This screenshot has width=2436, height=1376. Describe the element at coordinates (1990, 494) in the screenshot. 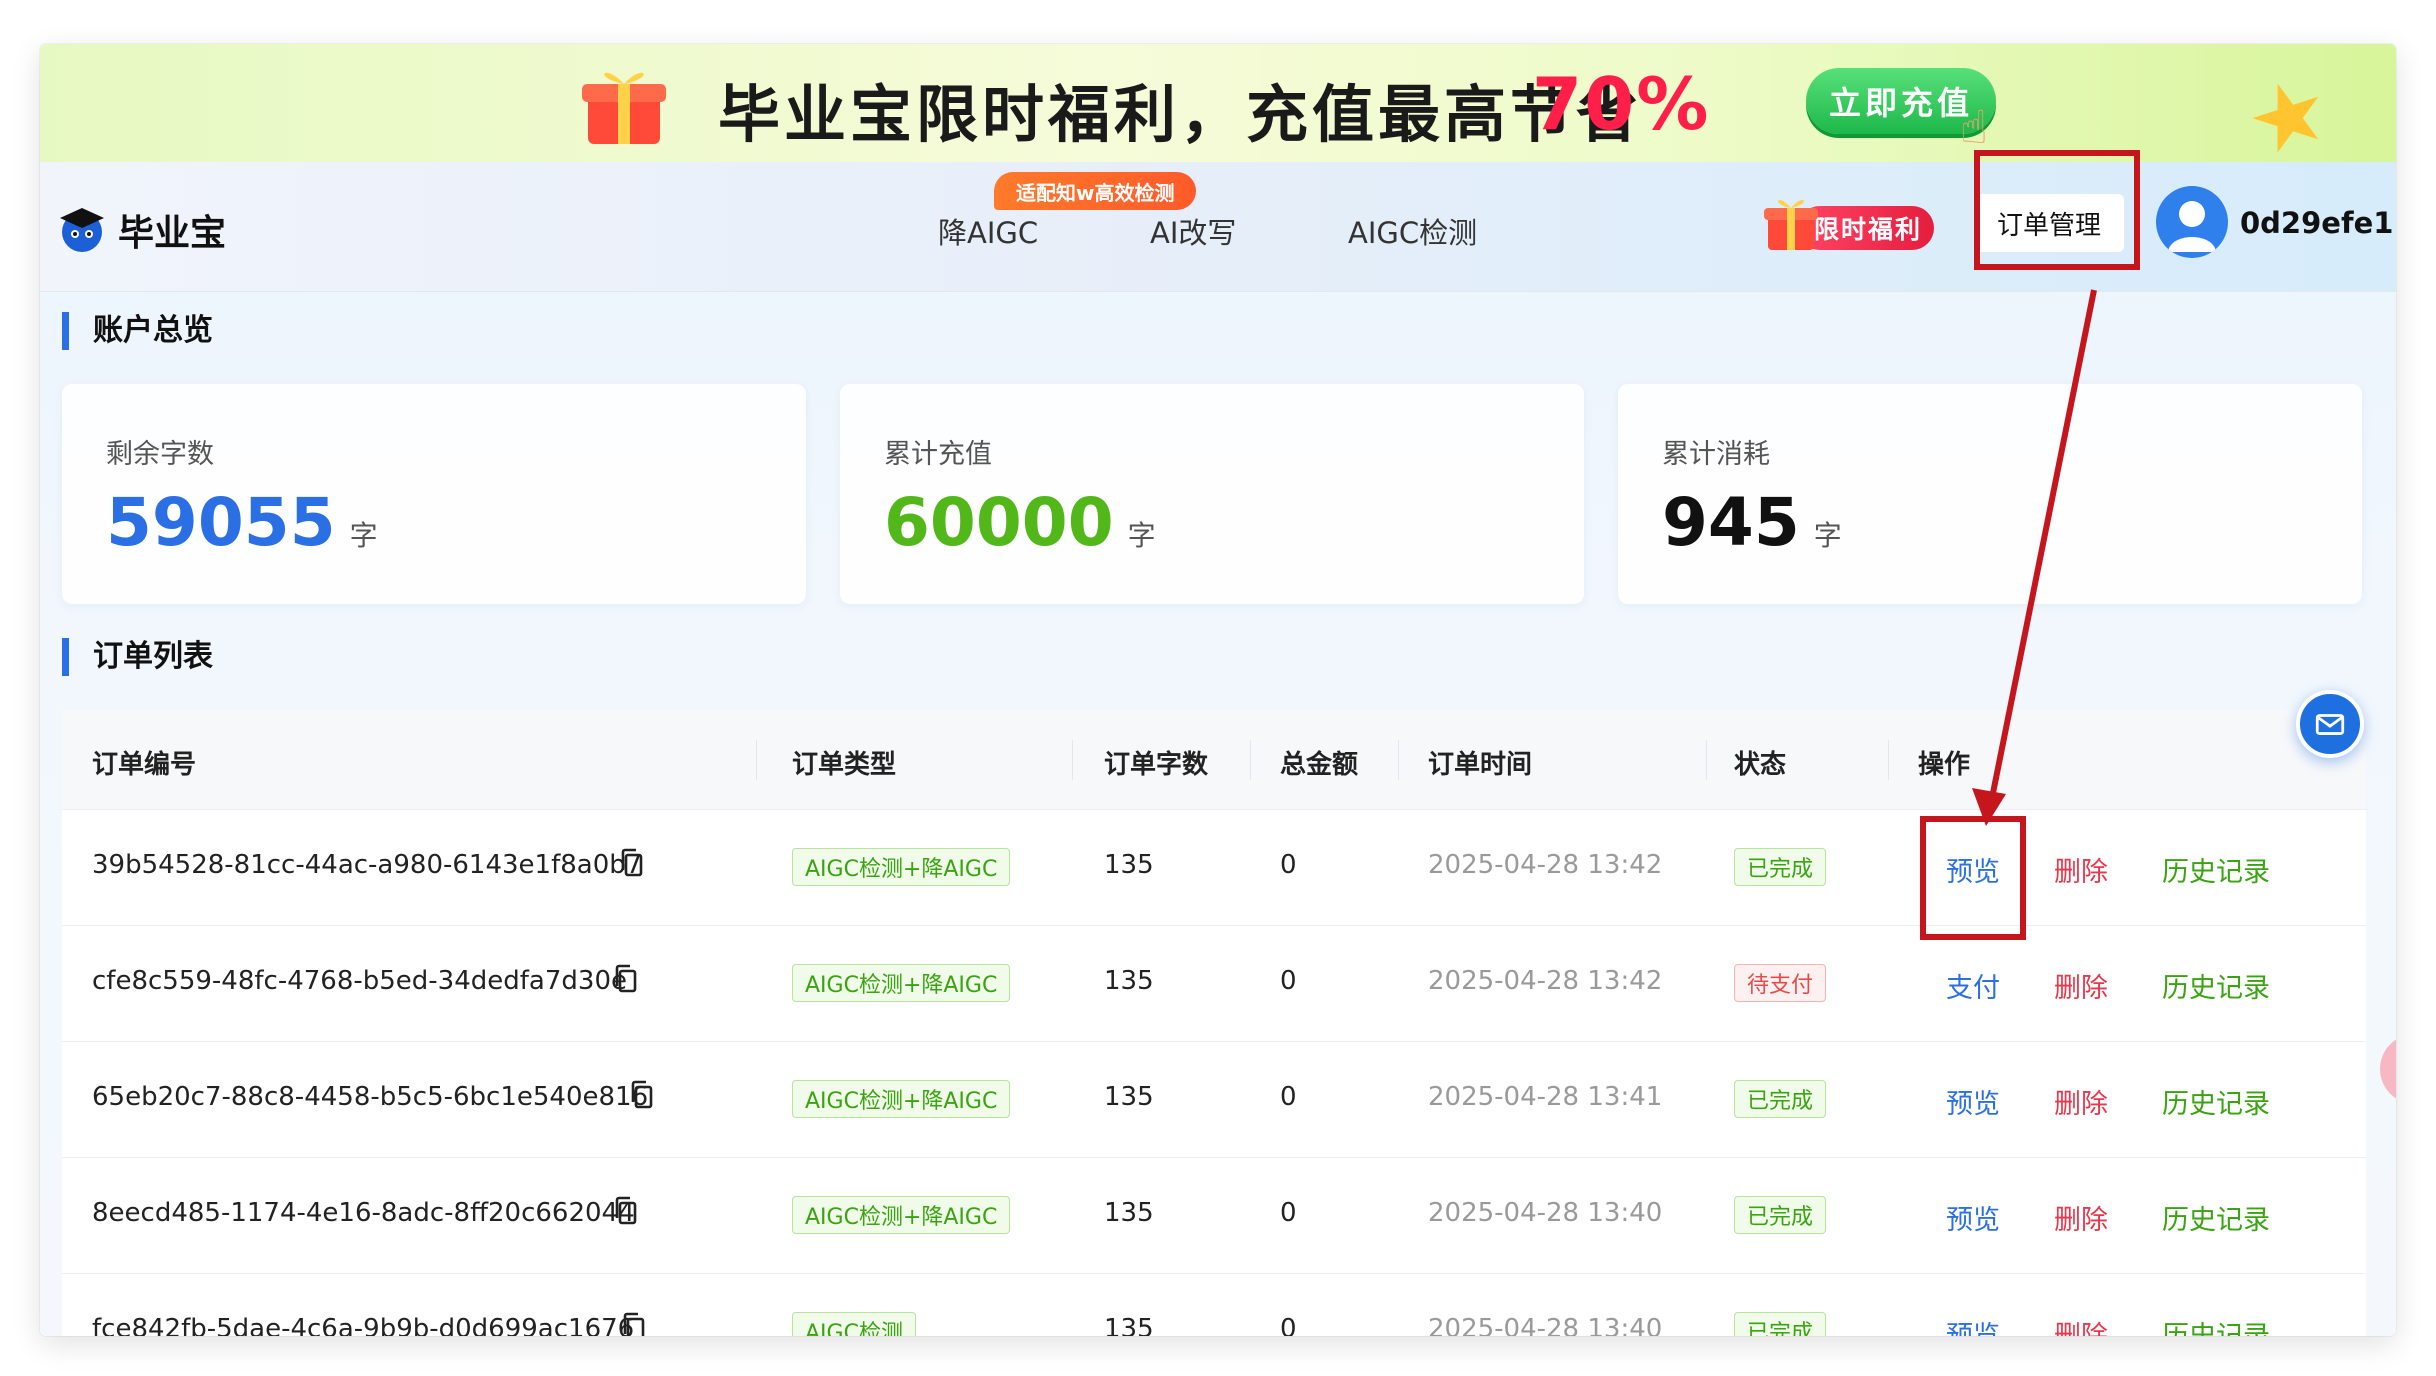

I see `total-consumed-card: 累计消耗 945 字` at that location.